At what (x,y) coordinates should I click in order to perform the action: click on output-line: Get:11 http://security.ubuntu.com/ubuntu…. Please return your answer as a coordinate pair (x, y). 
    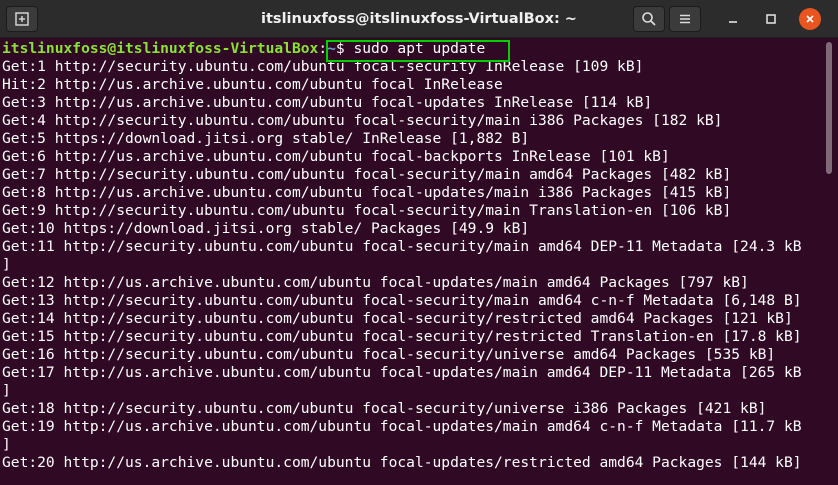
    Looking at the image, I should click on (402, 246).